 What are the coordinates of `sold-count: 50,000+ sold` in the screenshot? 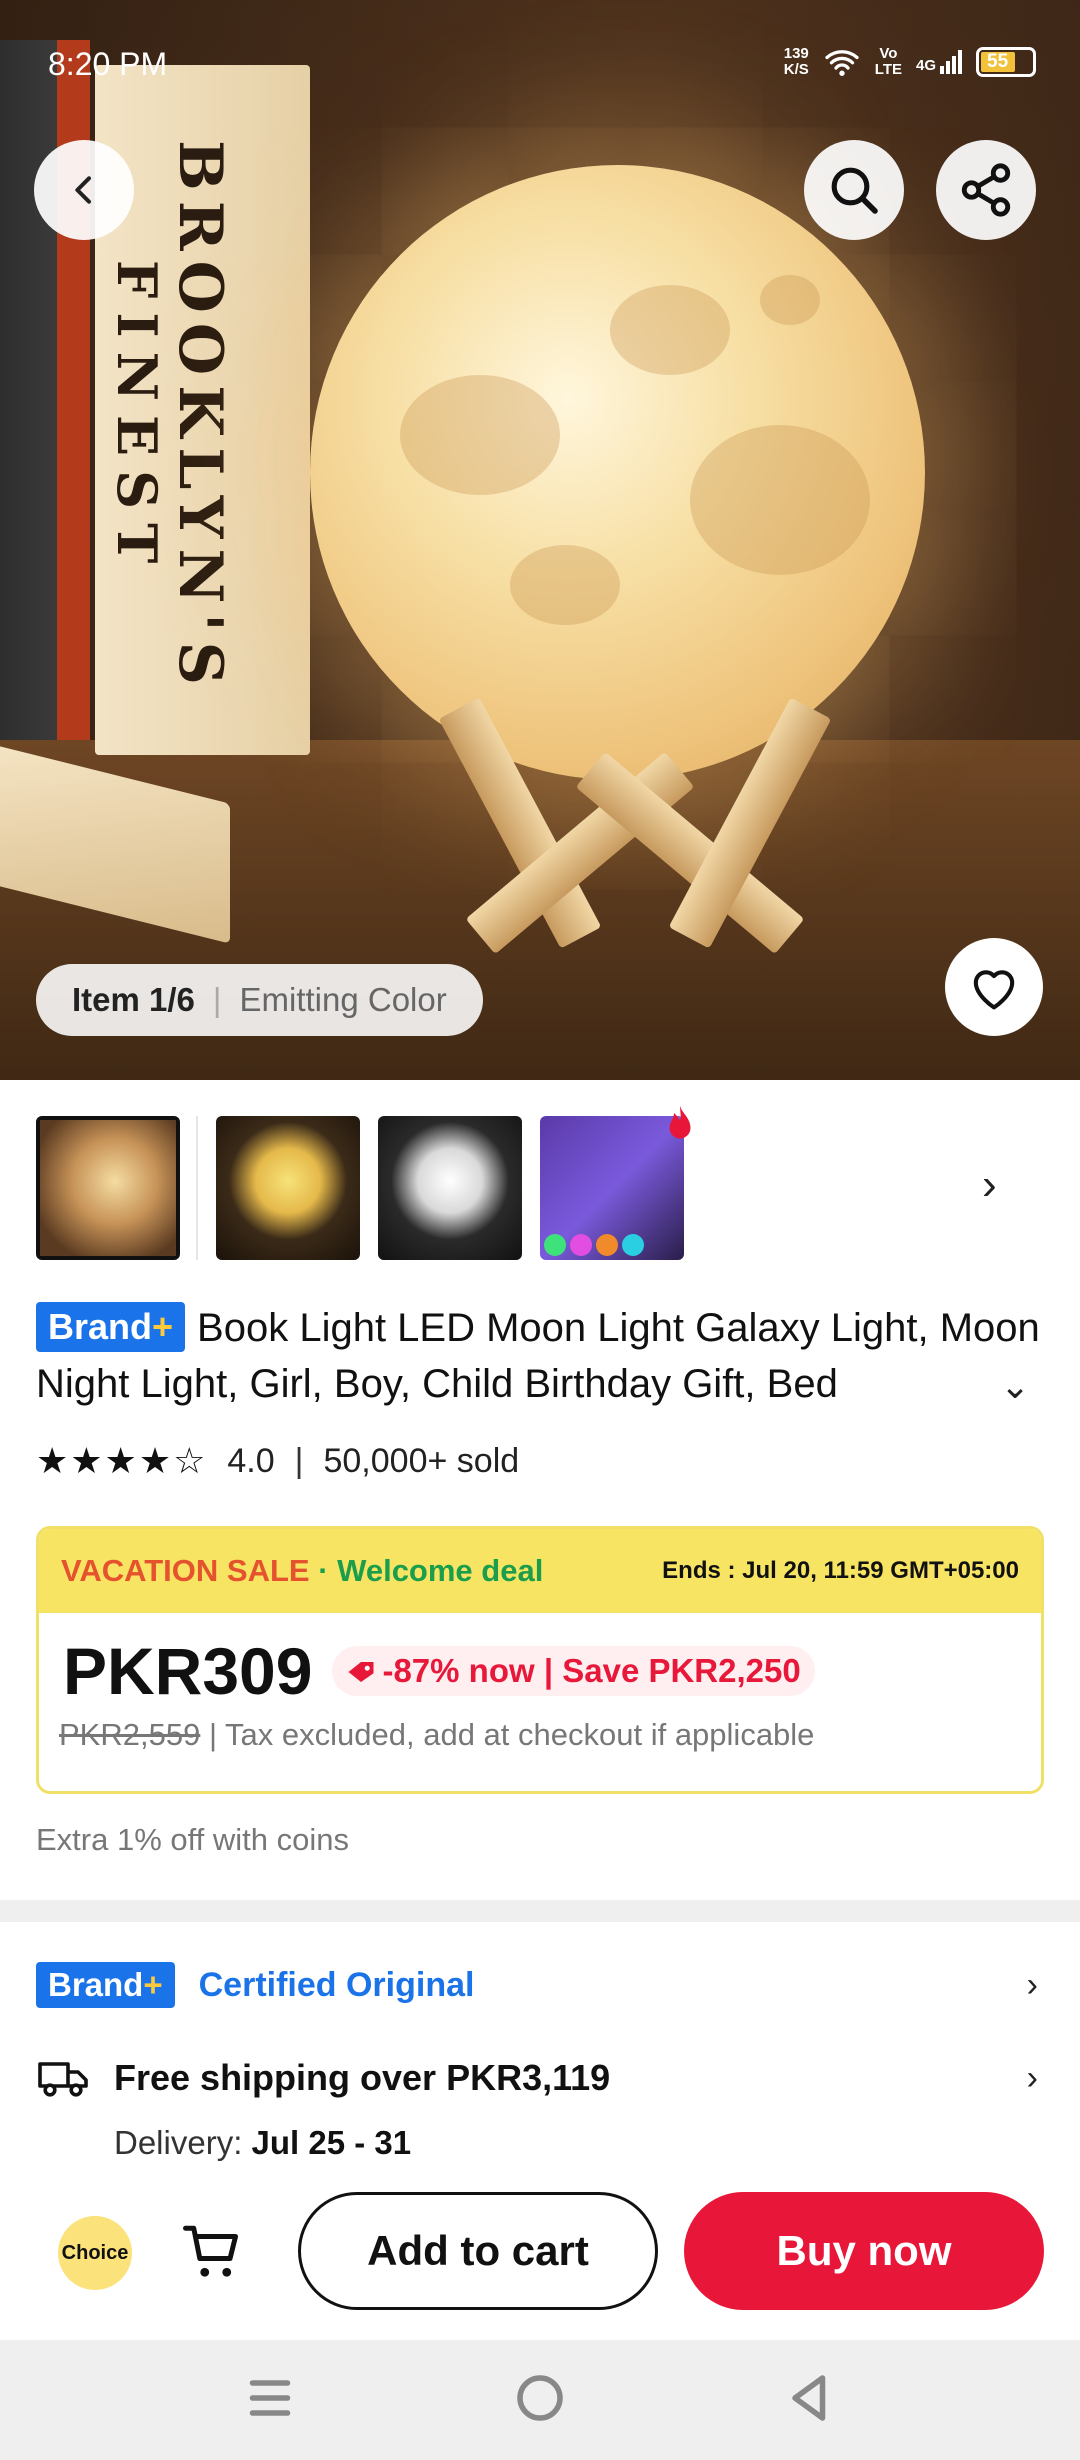 It's located at (421, 1460).